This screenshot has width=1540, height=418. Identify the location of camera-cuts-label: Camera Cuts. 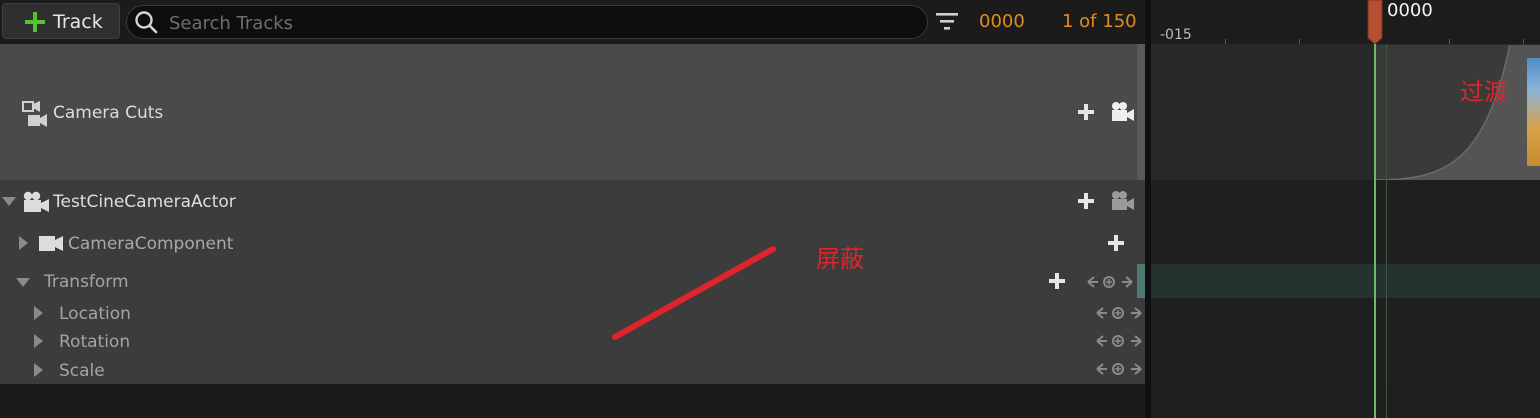
(108, 113).